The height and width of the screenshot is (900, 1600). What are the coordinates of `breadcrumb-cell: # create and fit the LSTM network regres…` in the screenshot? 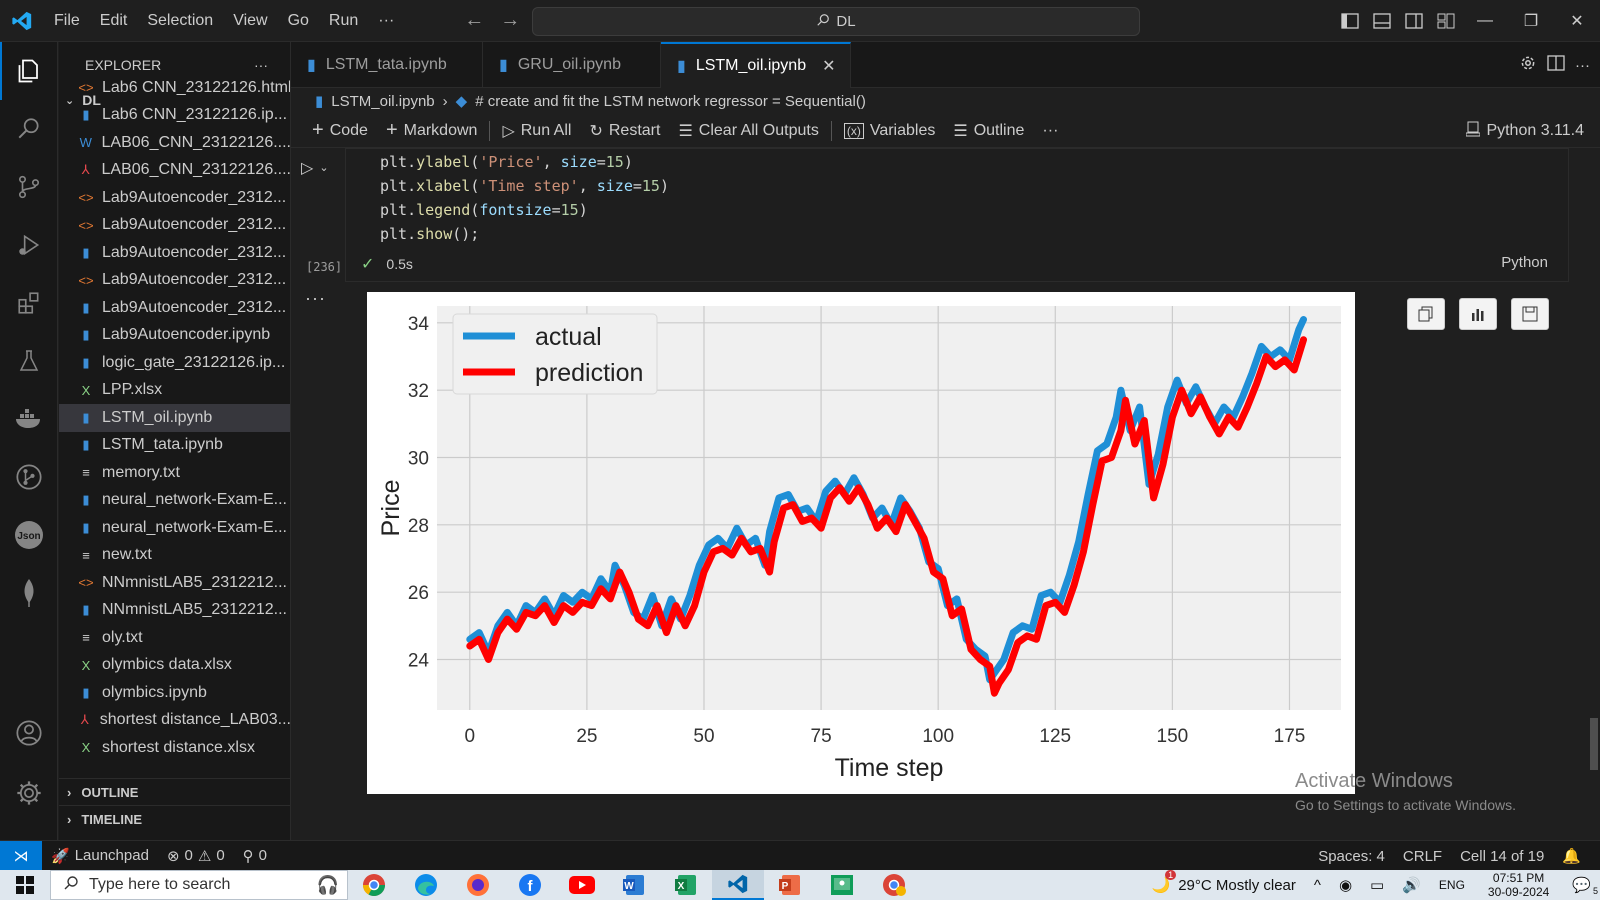 It's located at (670, 101).